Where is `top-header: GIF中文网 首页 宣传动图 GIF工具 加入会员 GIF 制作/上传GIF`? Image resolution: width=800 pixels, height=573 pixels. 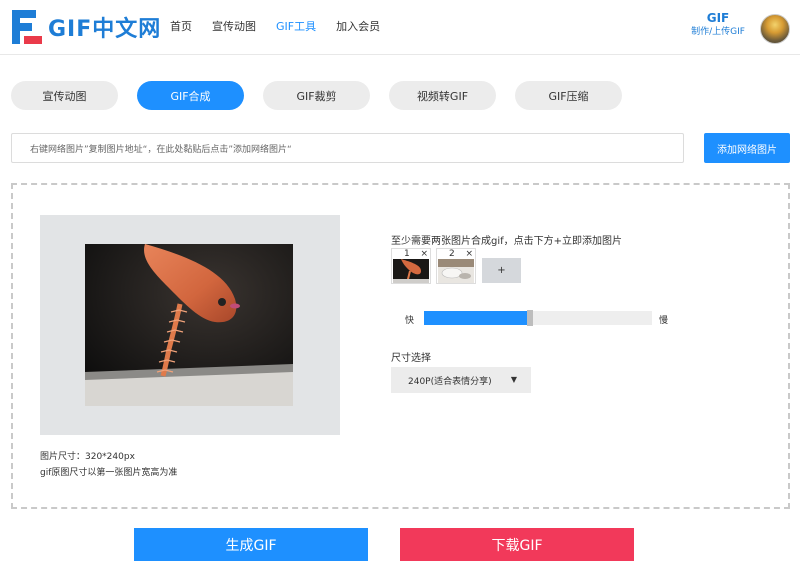 top-header: GIF中文网 首页 宣传动图 GIF工具 加入会员 GIF 制作/上传GIF is located at coordinates (400, 27).